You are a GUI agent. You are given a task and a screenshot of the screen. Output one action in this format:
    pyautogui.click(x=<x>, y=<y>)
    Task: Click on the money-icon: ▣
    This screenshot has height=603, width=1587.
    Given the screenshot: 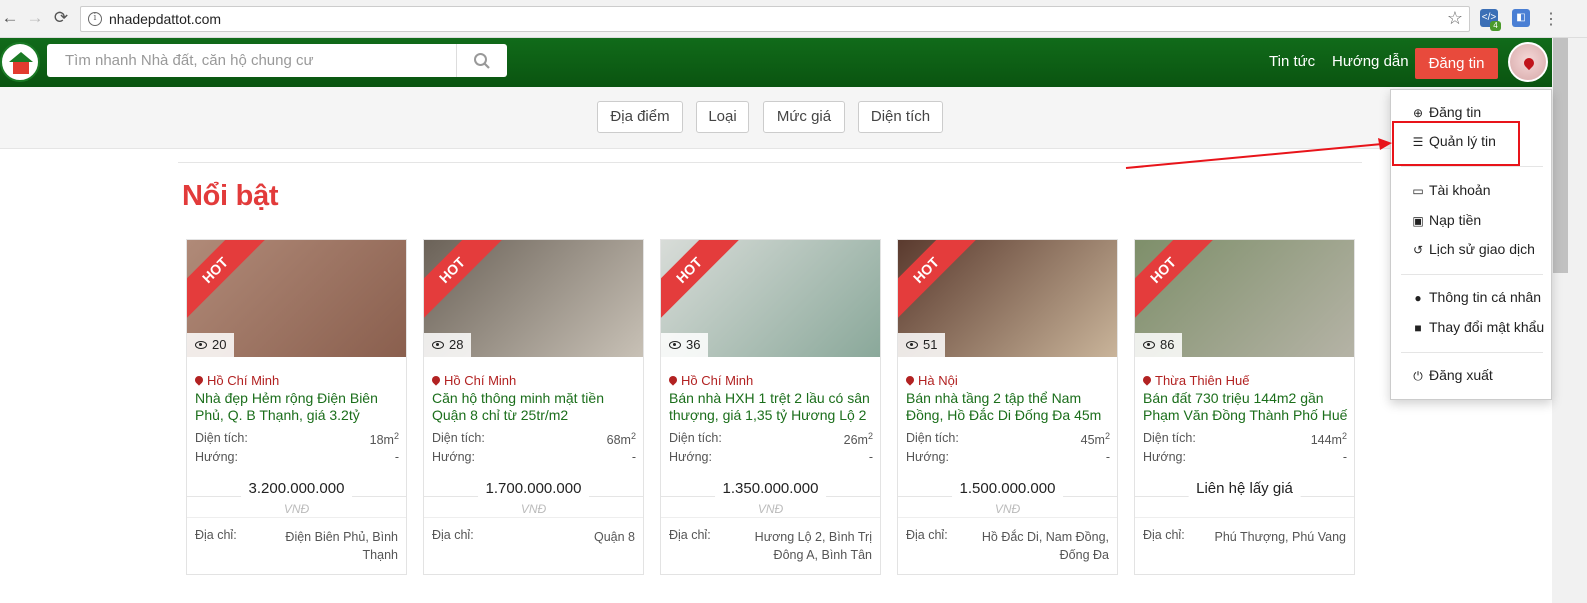 What is the action you would take?
    pyautogui.click(x=1418, y=221)
    